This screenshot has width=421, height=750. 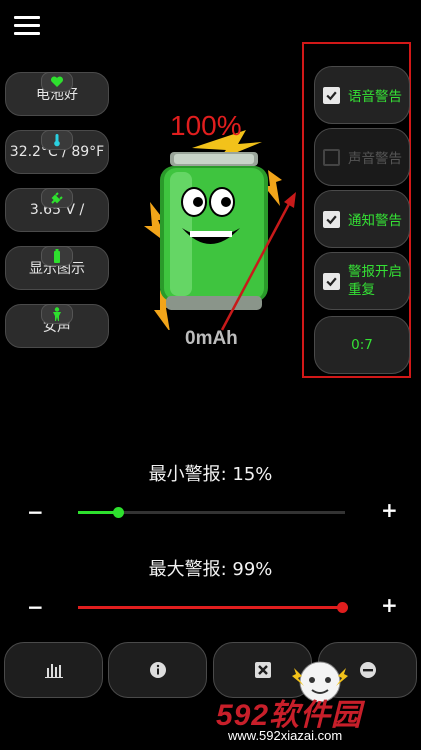 I want to click on battery-graphic: 100% 0mAh, so click(x=210, y=235).